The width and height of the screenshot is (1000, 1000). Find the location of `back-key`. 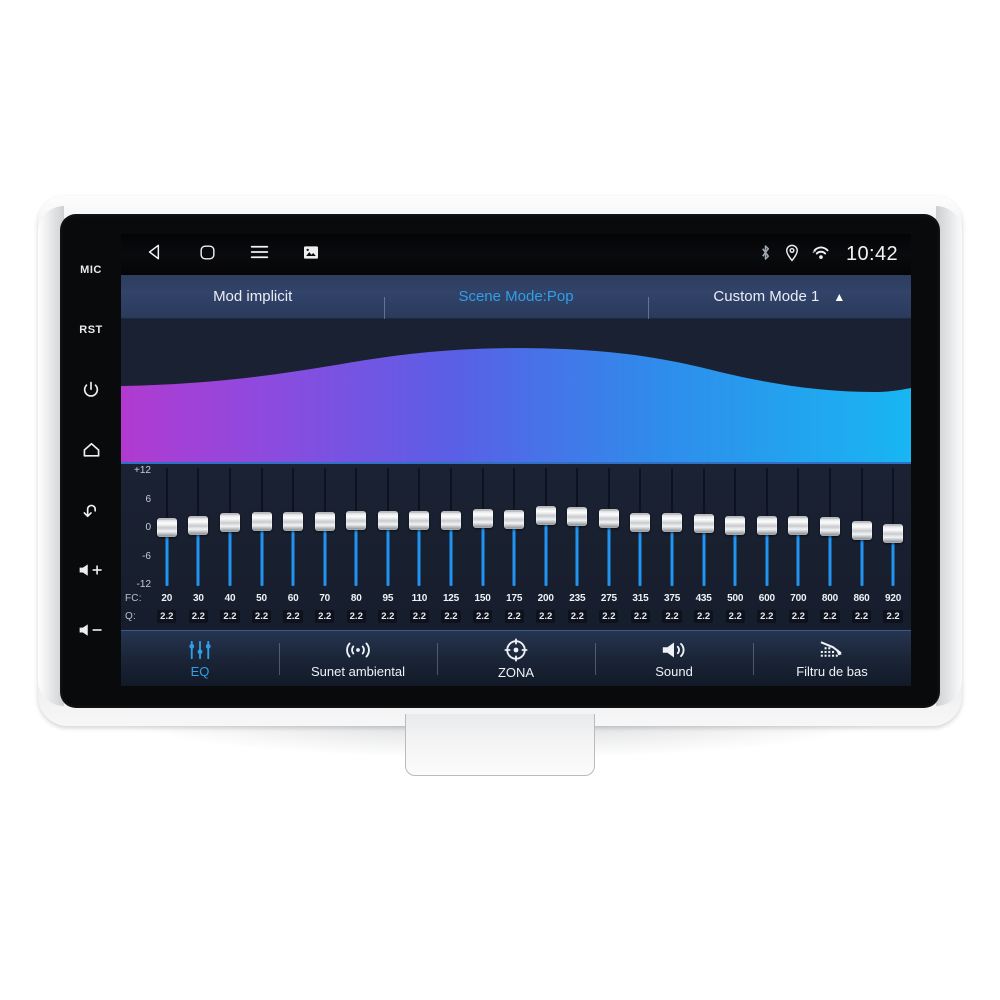

back-key is located at coordinates (91, 510).